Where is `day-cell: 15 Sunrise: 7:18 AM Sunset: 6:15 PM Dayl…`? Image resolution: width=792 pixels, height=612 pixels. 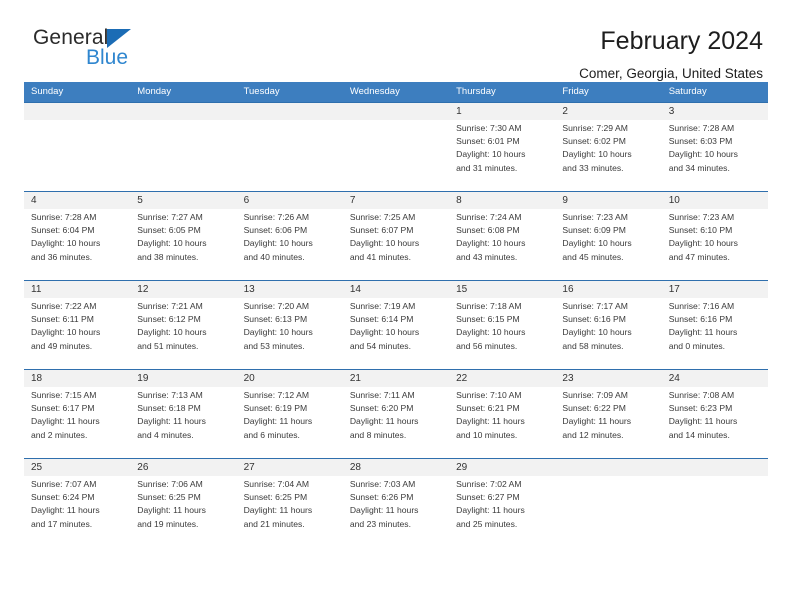
day-cell: 15 Sunrise: 7:18 AM Sunset: 6:15 PM Dayl… is located at coordinates (502, 325).